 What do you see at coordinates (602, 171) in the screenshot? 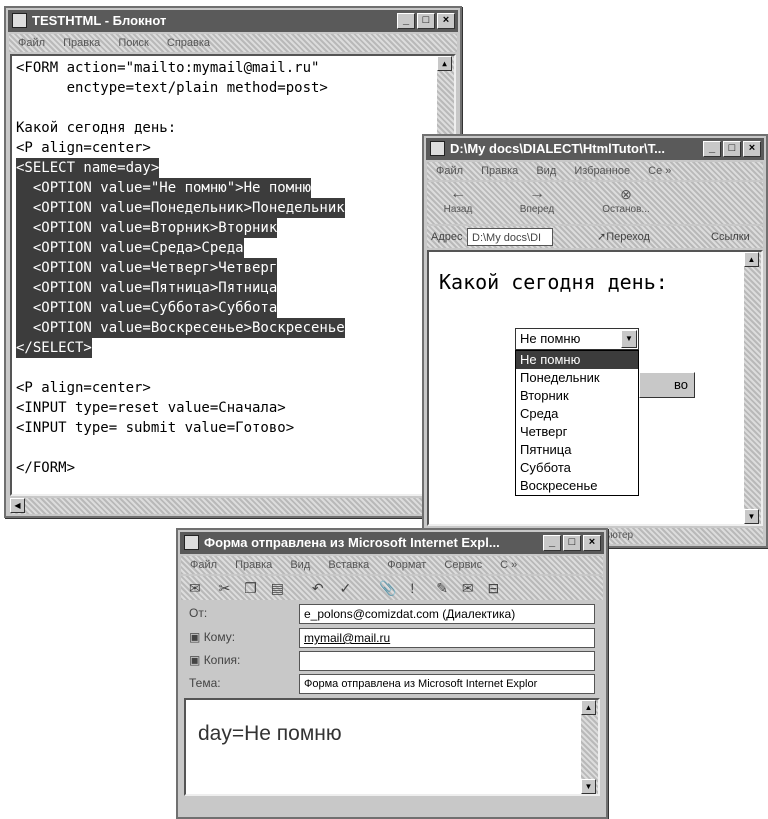
I see `menu-favorites: Избранное` at bounding box center [602, 171].